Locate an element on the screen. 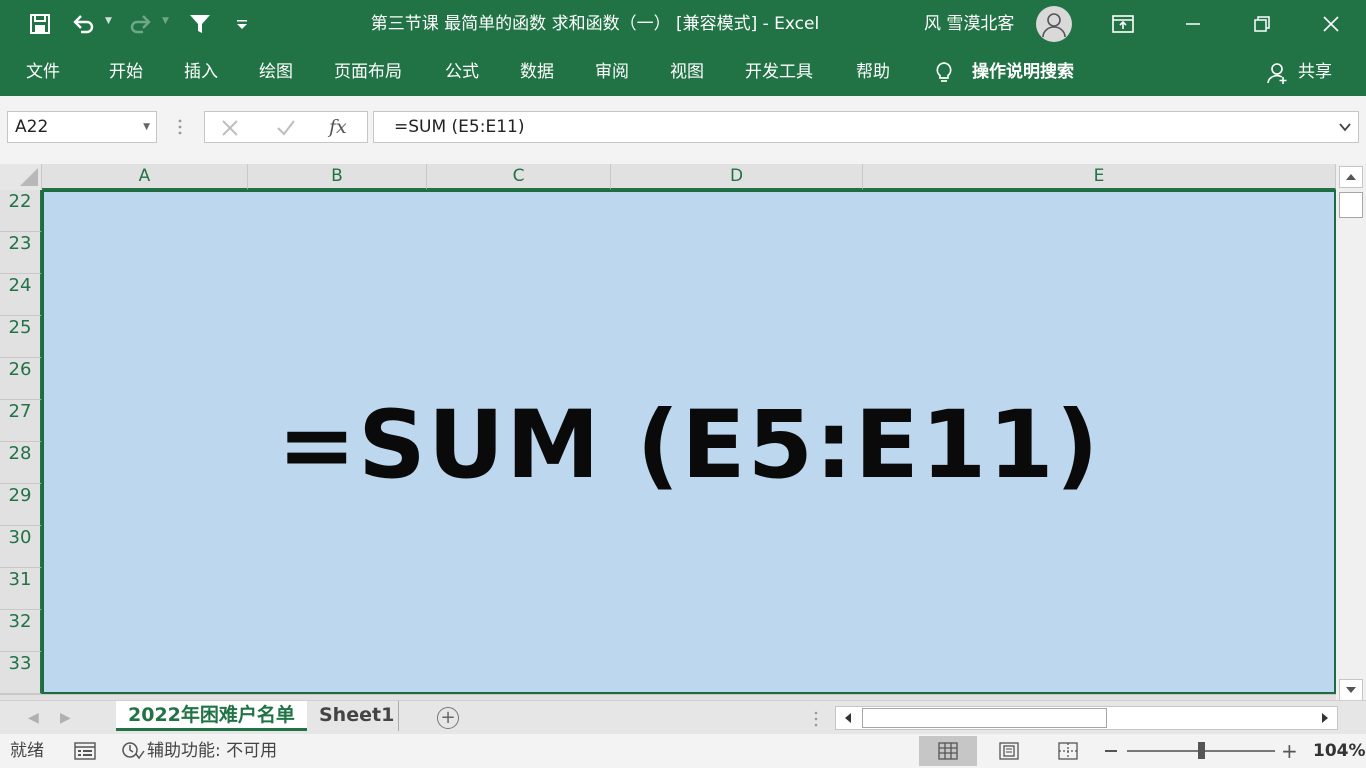 The width and height of the screenshot is (1366, 768). formula-buttons: fx is located at coordinates (286, 127).